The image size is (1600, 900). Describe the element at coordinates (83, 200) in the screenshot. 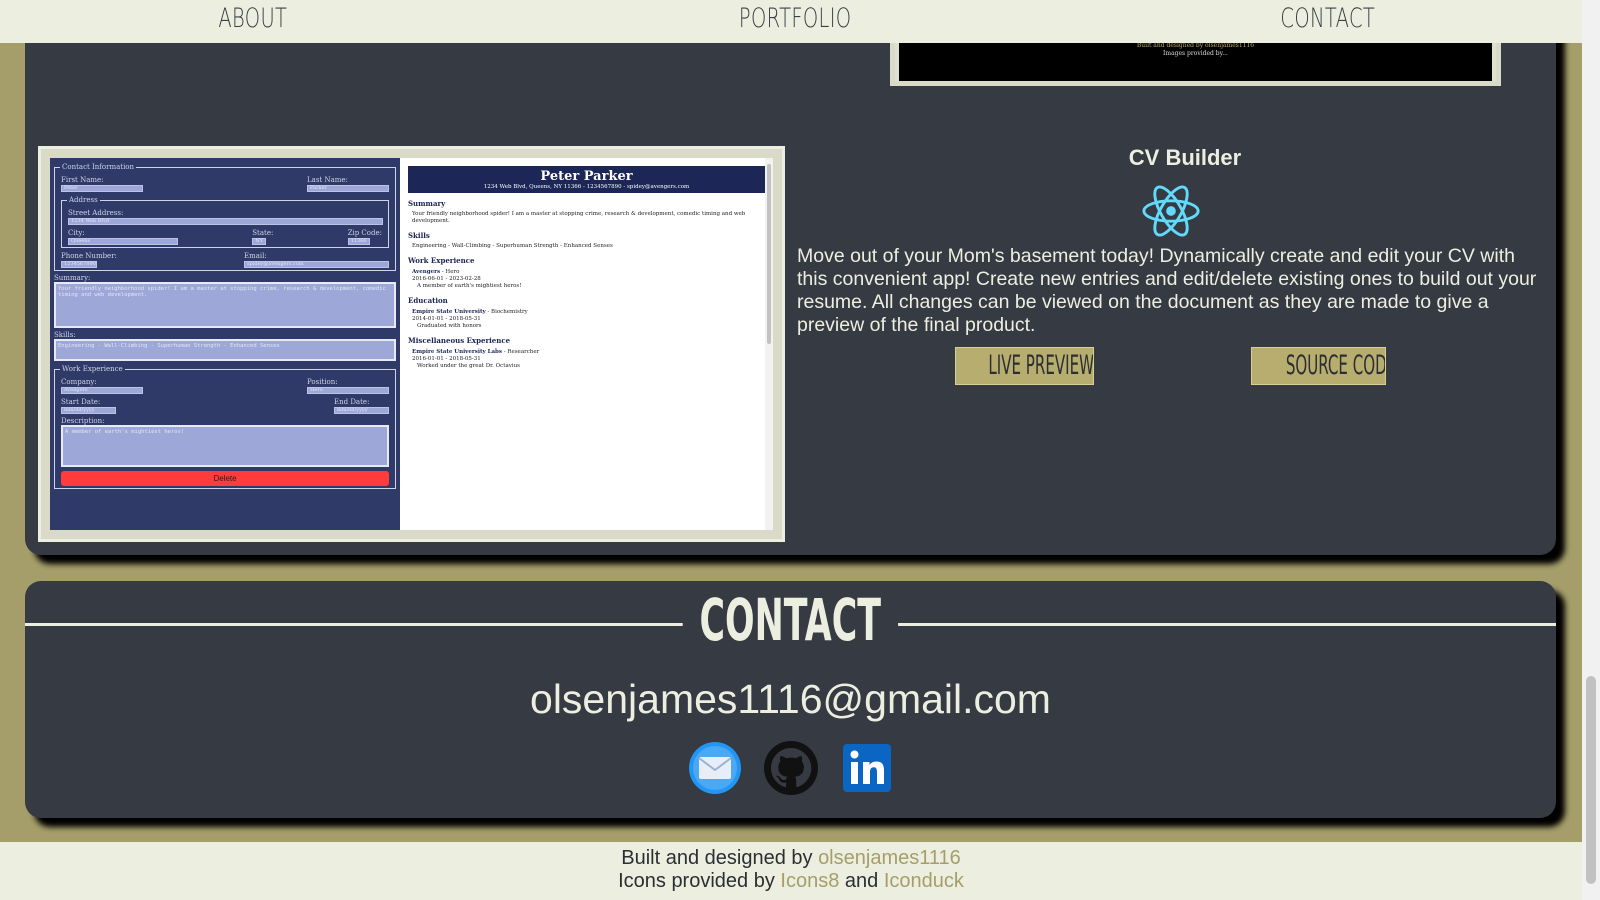

I see `address-legend: Address` at that location.